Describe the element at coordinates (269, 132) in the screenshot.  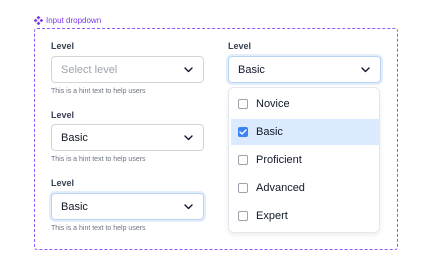
I see `option-label: Basic` at that location.